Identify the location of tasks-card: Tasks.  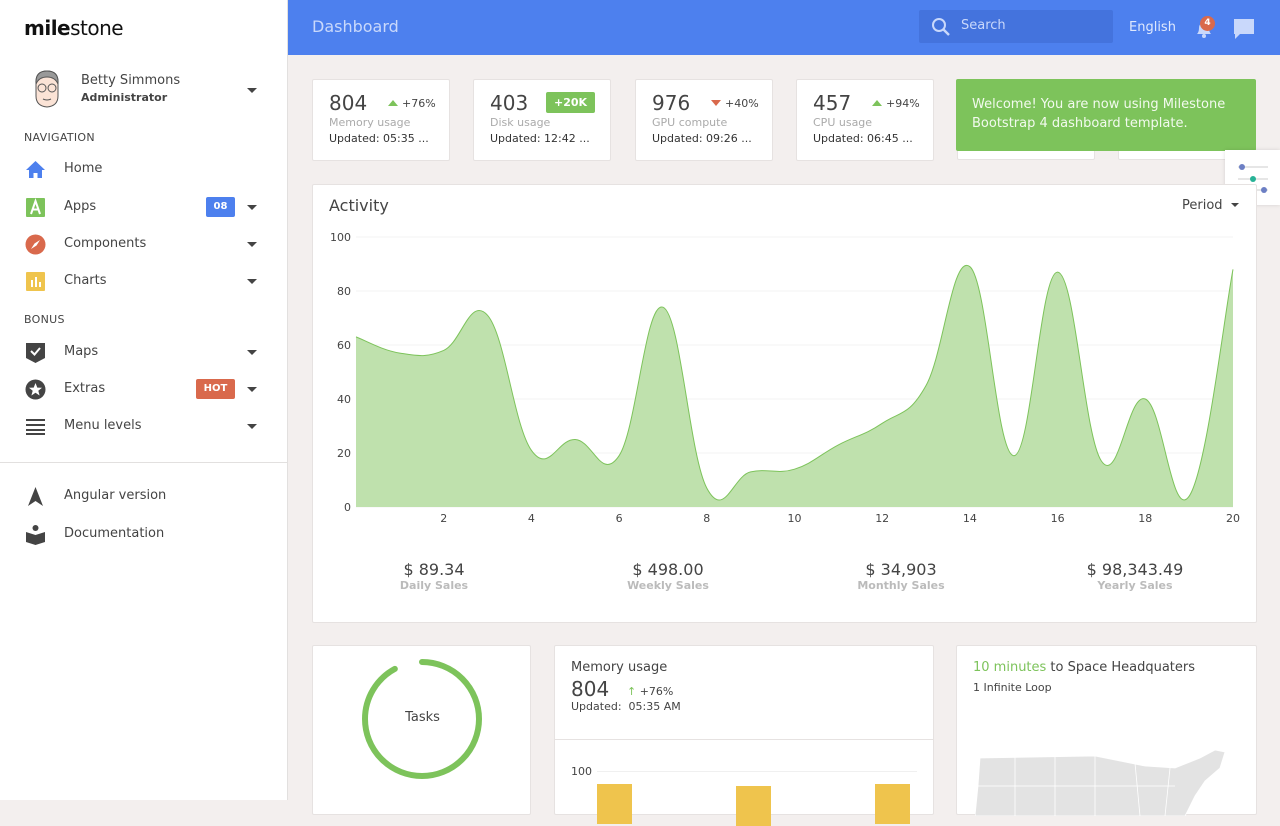
(421, 730).